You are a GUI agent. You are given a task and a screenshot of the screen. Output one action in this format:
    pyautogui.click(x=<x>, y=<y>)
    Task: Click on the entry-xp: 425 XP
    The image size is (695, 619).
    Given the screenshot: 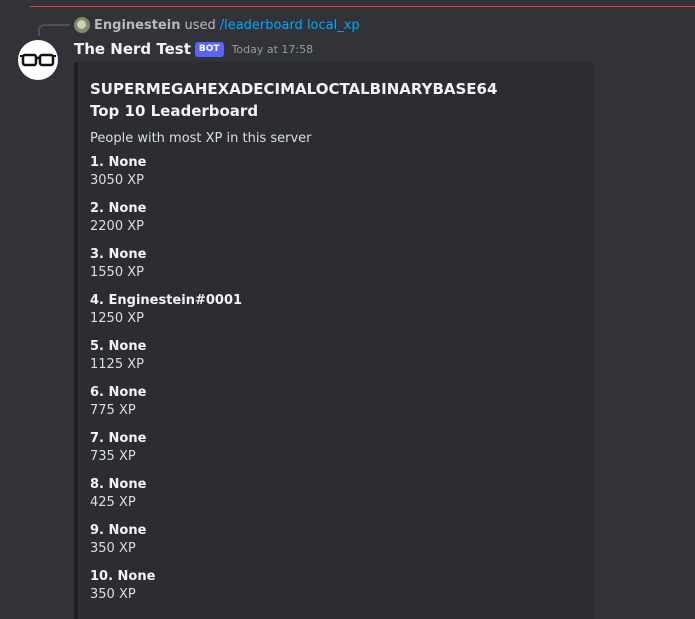 What is the action you would take?
    pyautogui.click(x=113, y=502)
    